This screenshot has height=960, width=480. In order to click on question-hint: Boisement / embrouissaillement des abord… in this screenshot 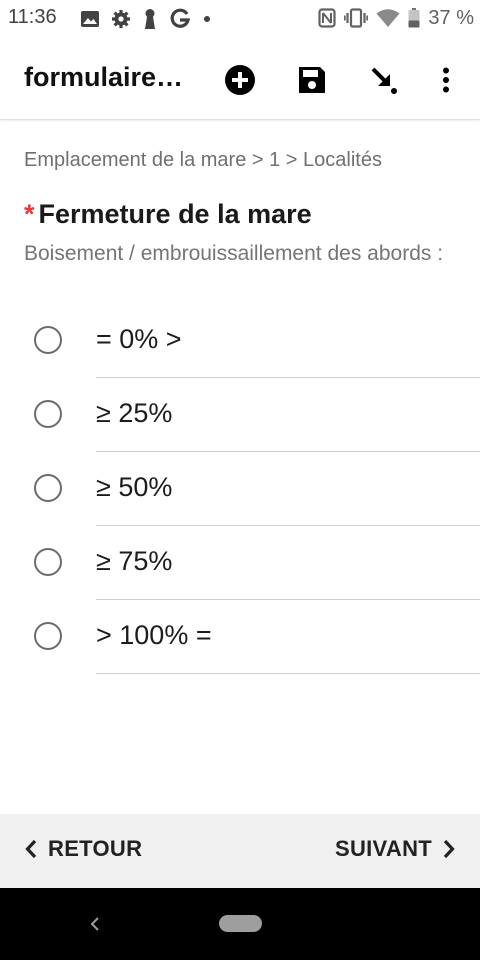, I will do `click(234, 253)`.